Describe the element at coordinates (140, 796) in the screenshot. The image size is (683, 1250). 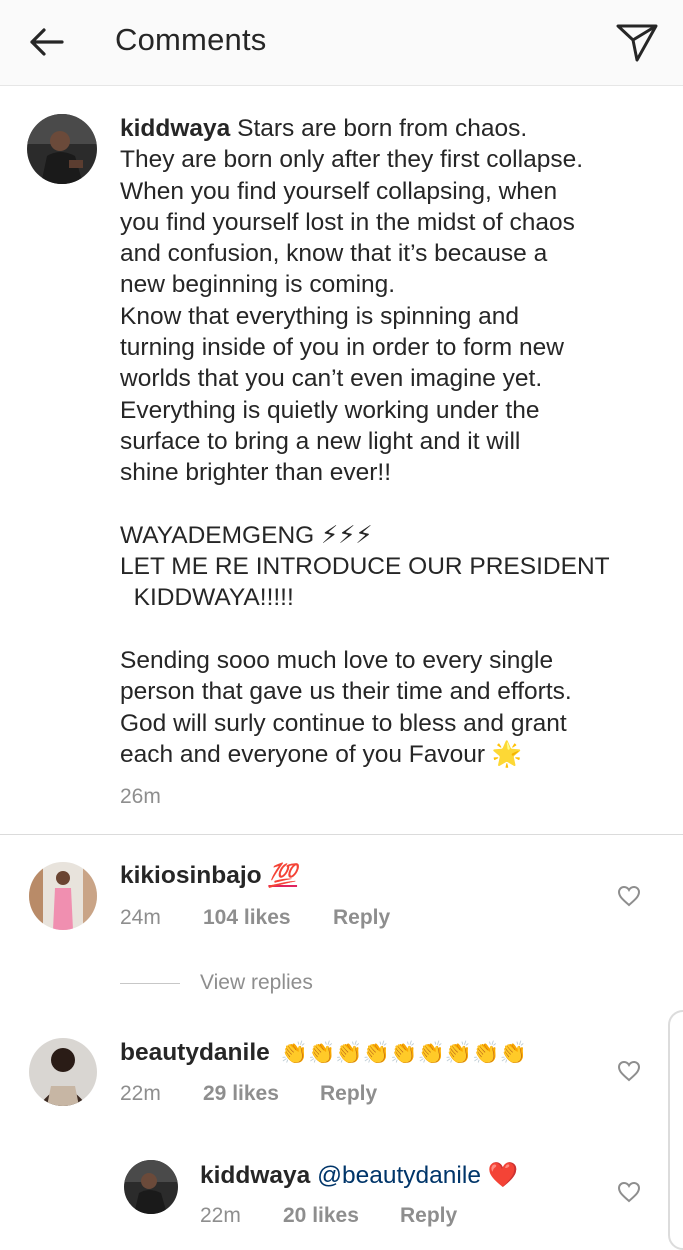
I see `caption-timestamp: 26m` at that location.